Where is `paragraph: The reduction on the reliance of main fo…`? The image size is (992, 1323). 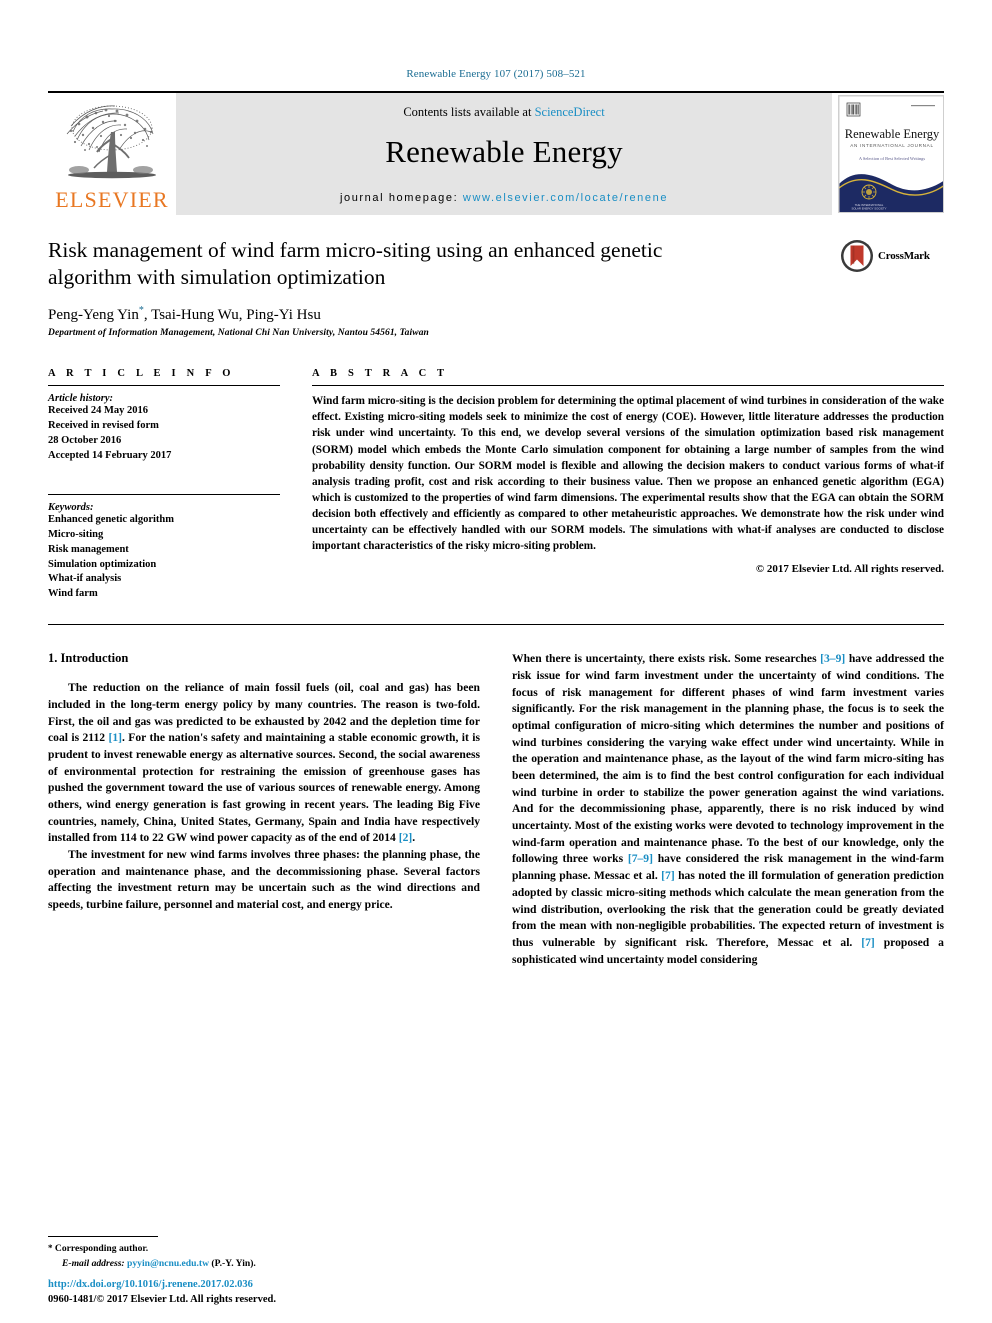 paragraph: The reduction on the reliance of main fo… is located at coordinates (264, 763).